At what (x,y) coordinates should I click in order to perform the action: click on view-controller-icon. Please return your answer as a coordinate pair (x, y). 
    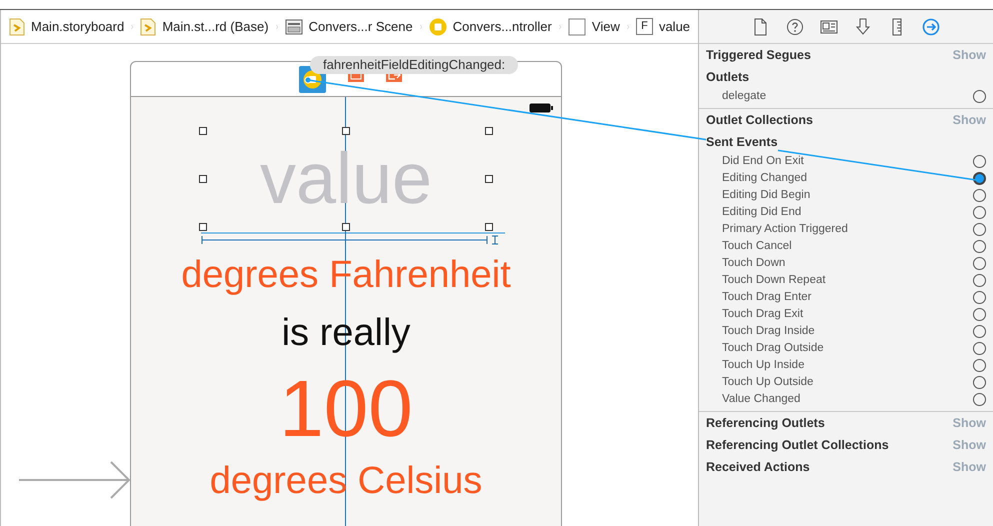
    Looking at the image, I should click on (437, 27).